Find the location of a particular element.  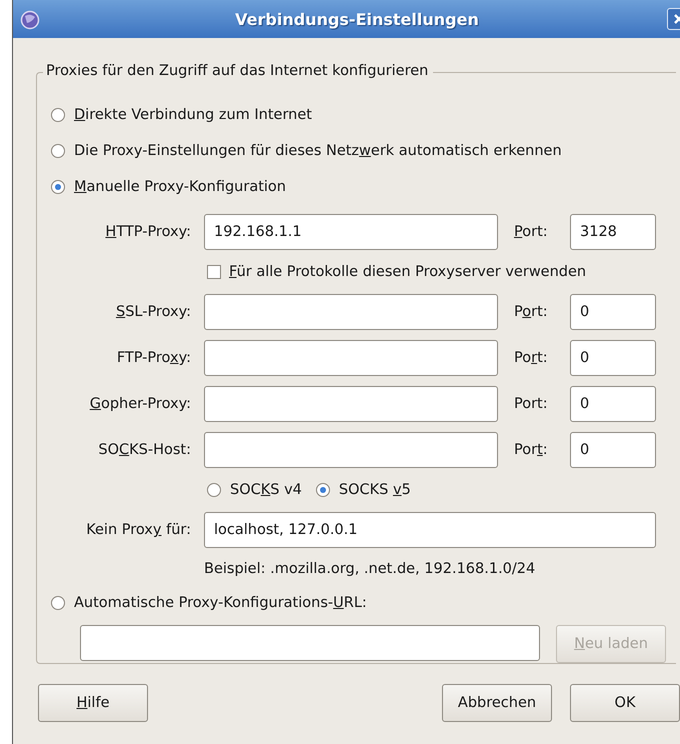

hint-text: Beispiel: .mozilla.org, .net.de, 192.168.1.0/24 is located at coordinates (370, 569).